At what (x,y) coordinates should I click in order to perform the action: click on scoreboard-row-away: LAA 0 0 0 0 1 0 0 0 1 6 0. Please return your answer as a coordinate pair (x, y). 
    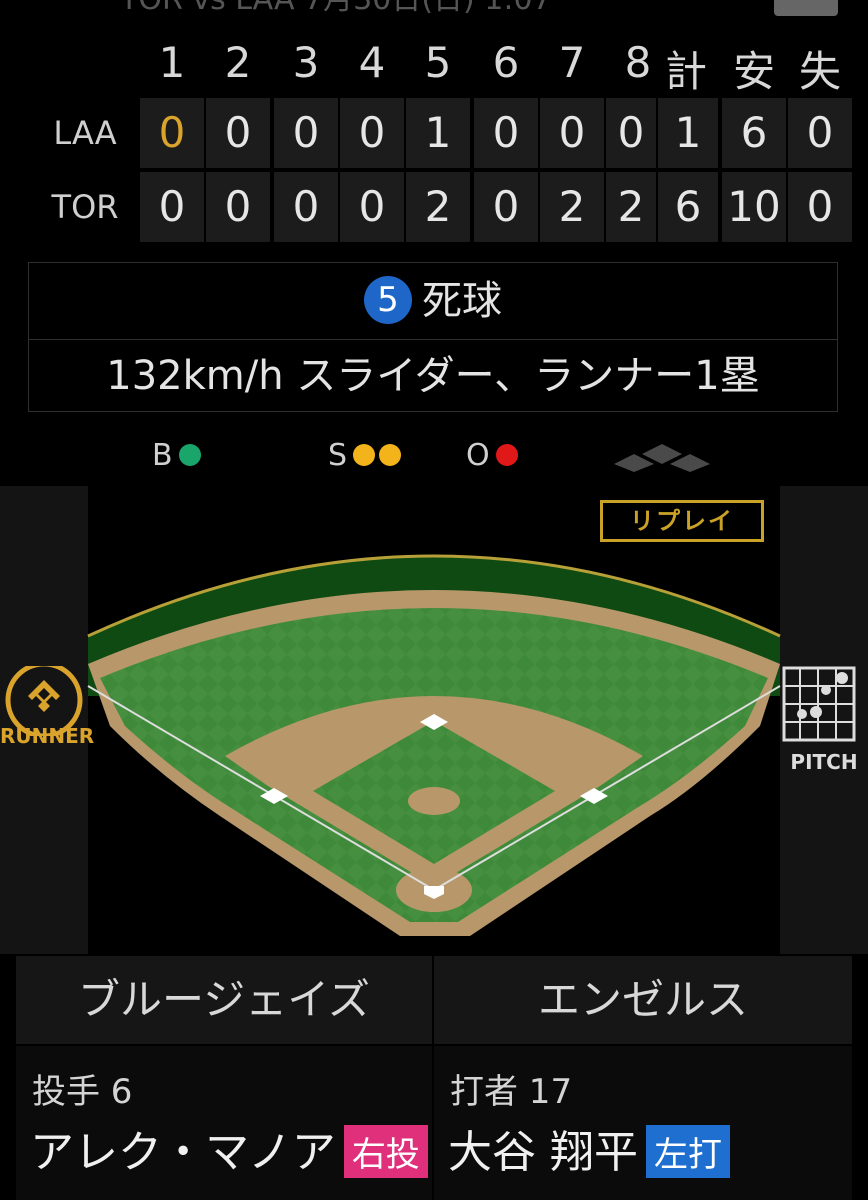
    Looking at the image, I should click on (434, 133).